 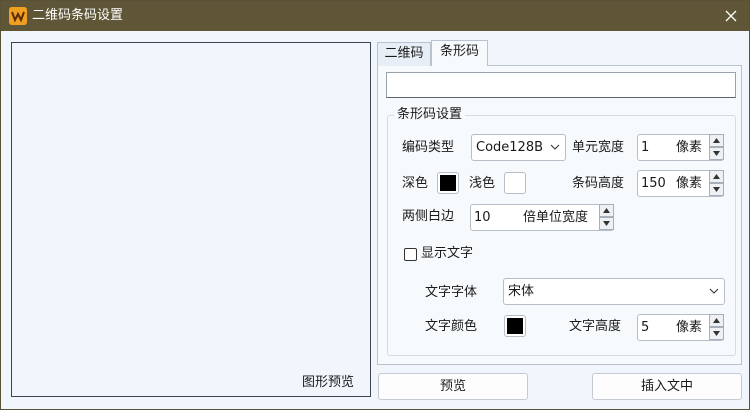 I want to click on unit-width-stepper: 1 像素, so click(x=680, y=147).